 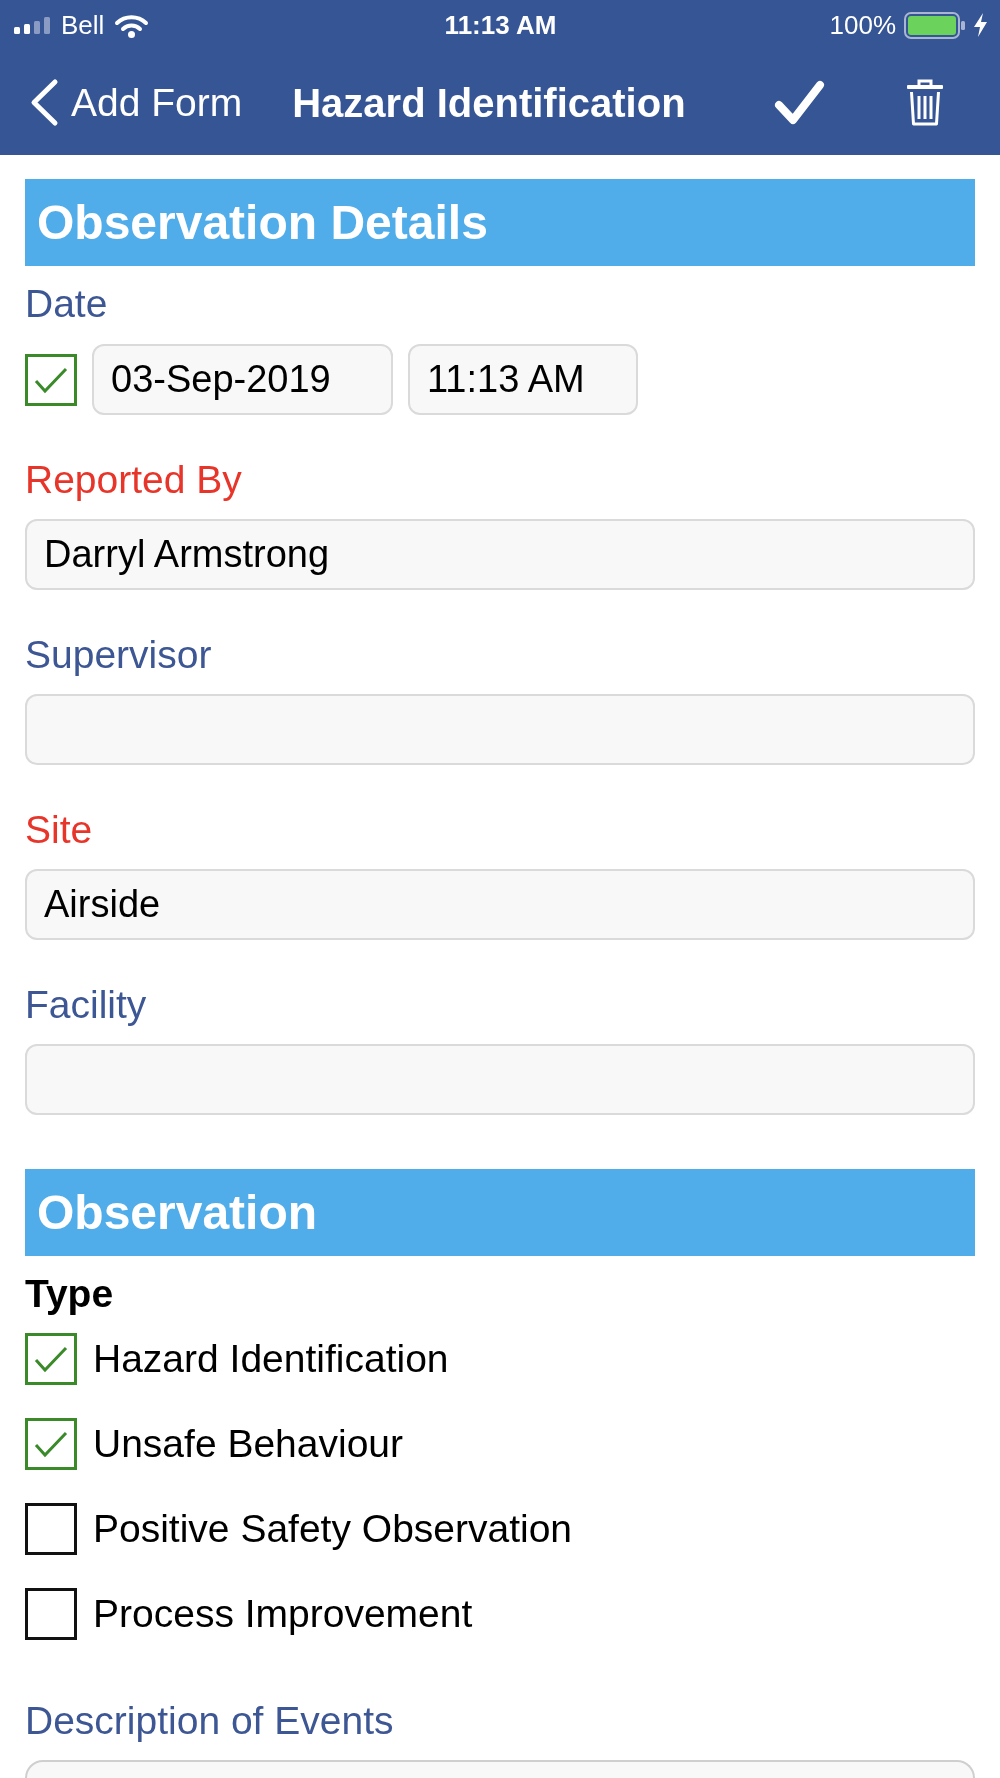 What do you see at coordinates (862, 25) in the screenshot?
I see `battery-percent: 100%` at bounding box center [862, 25].